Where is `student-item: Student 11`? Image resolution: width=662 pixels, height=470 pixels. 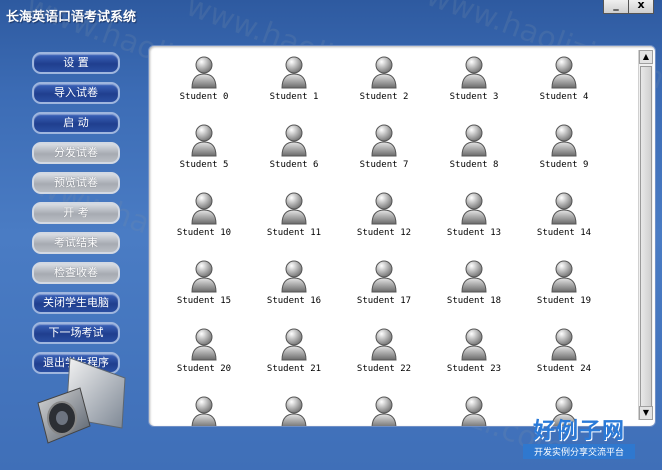 student-item: Student 11 is located at coordinates (294, 220).